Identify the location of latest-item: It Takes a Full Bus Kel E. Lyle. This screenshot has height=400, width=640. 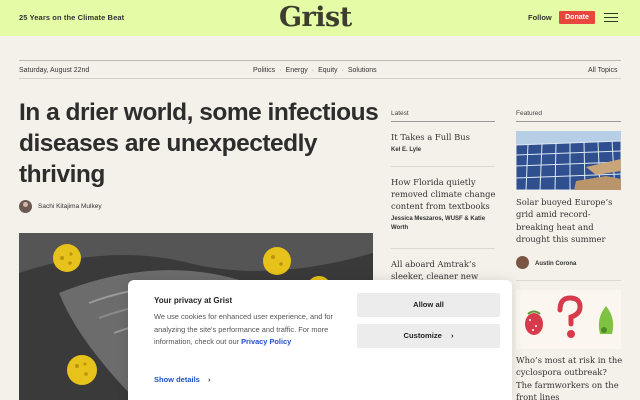
(444, 143).